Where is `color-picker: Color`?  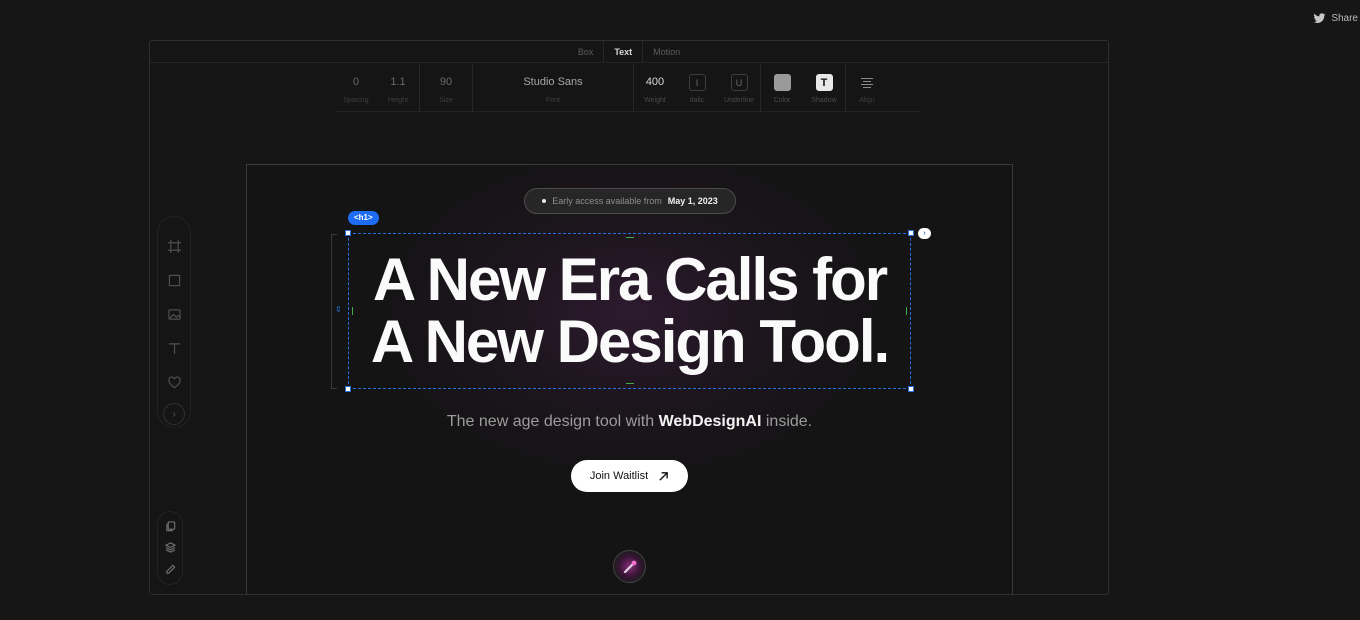
color-picker: Color is located at coordinates (782, 89).